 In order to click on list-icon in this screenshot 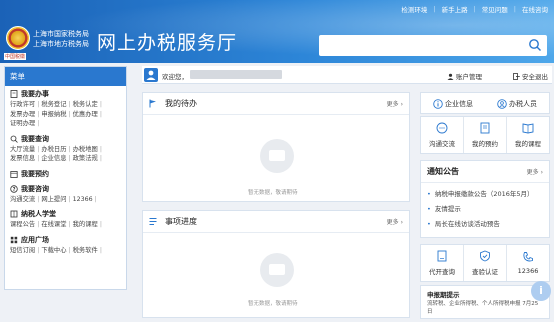, I will do `click(153, 221)`.